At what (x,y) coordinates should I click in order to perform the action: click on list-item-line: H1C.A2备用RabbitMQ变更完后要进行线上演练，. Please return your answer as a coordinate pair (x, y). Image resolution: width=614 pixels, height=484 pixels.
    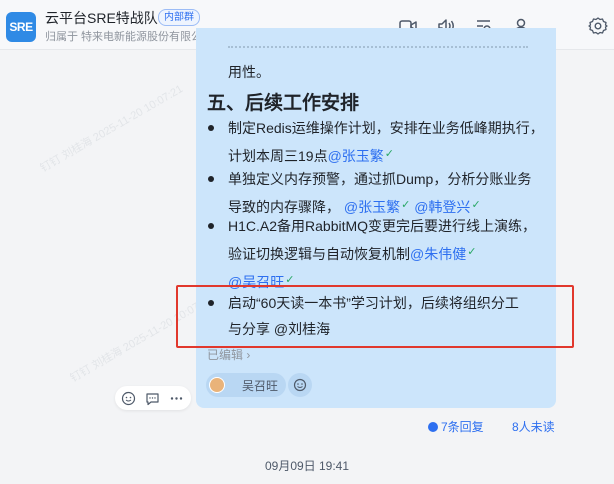
    Looking at the image, I should click on (382, 226).